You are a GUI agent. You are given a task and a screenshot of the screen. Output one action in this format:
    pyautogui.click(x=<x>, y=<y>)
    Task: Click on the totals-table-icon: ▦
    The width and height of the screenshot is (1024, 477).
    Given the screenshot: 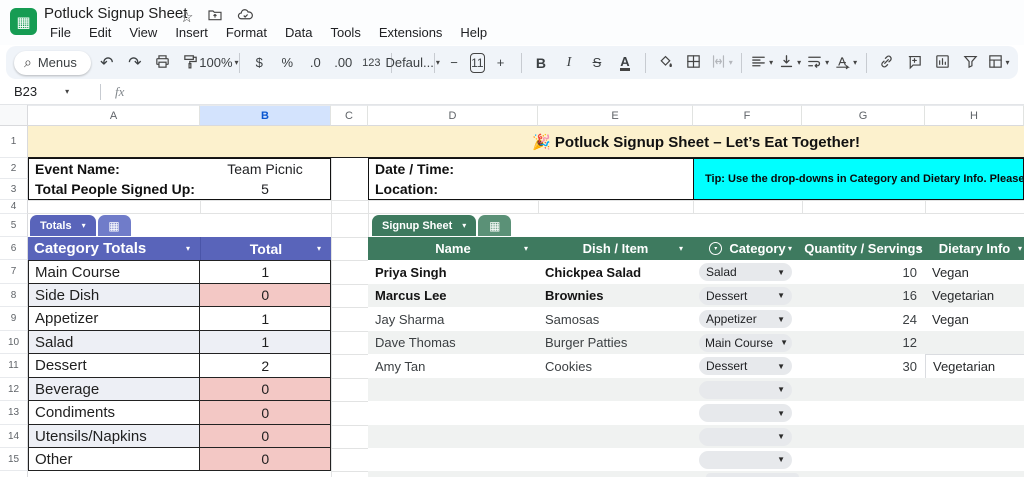 What is the action you would take?
    pyautogui.click(x=114, y=225)
    